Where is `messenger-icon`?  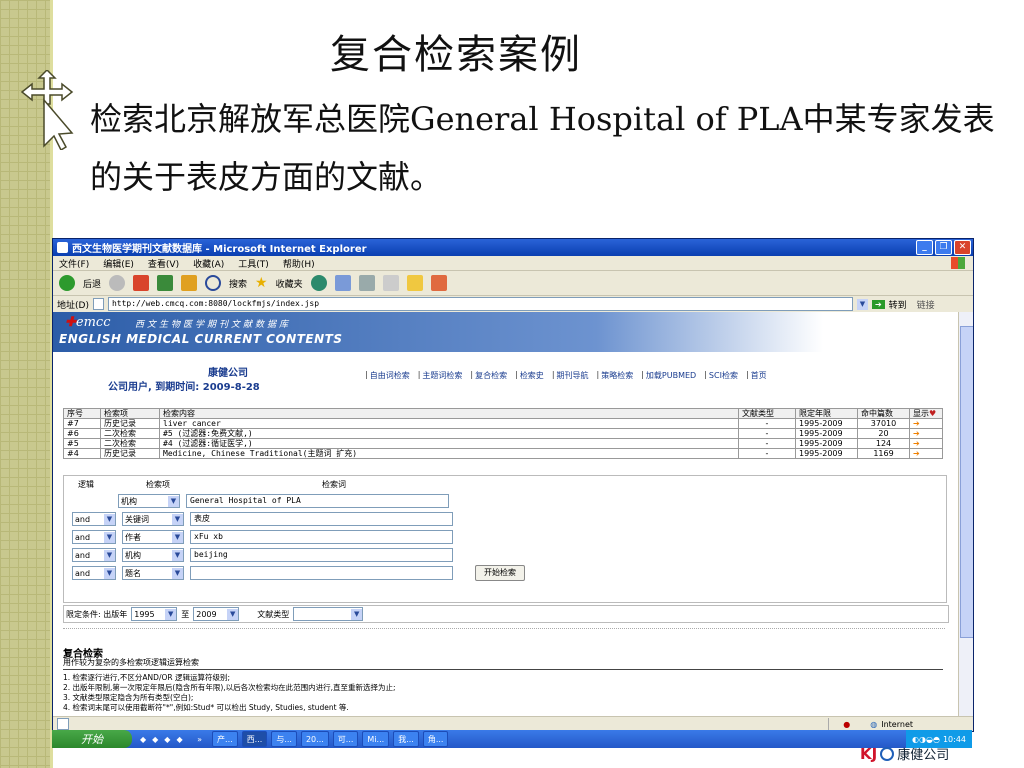 messenger-icon is located at coordinates (438, 283).